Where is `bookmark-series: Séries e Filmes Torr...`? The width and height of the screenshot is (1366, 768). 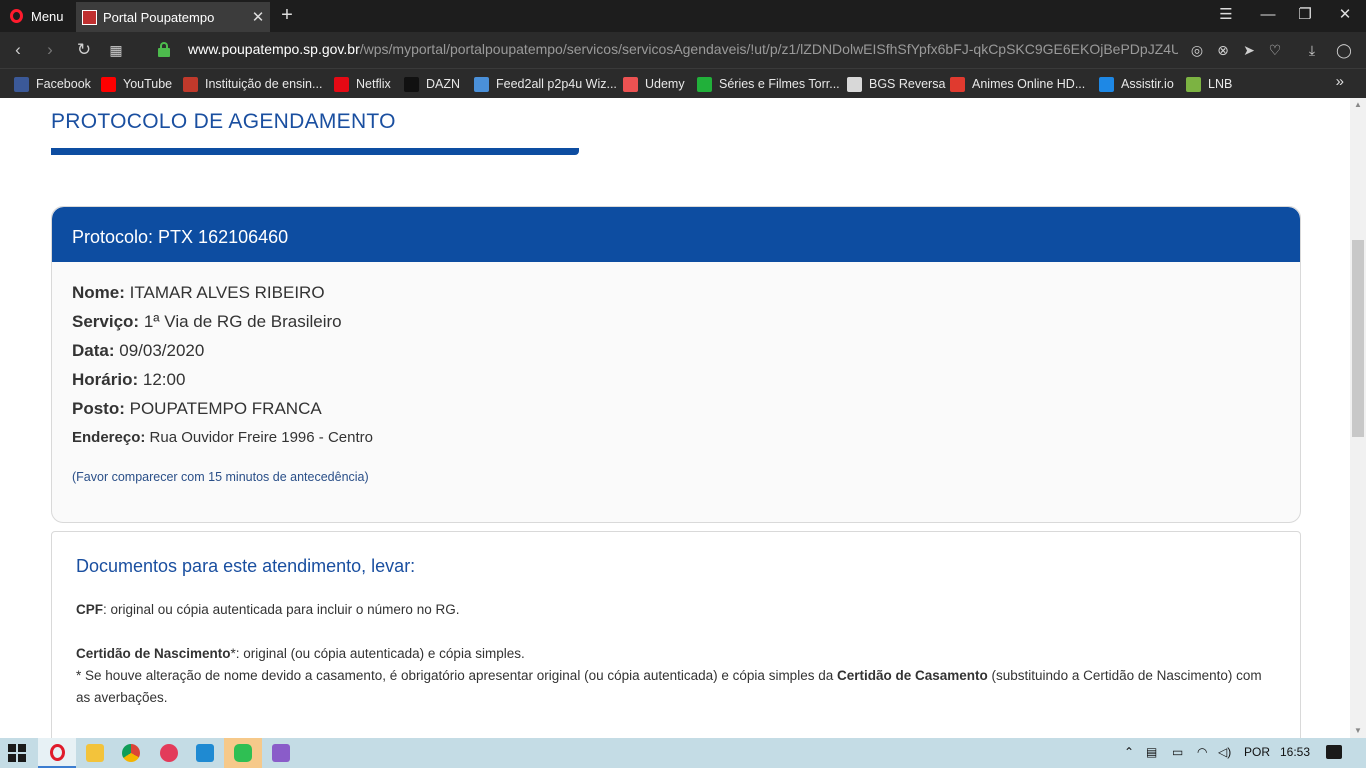
bookmark-series: Séries e Filmes Torr... is located at coordinates (768, 84).